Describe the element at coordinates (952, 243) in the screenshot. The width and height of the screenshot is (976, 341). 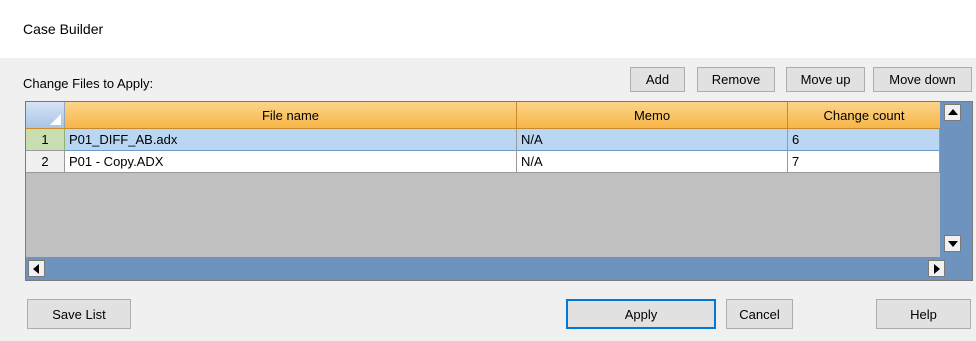
I see `scroll-down-icon` at that location.